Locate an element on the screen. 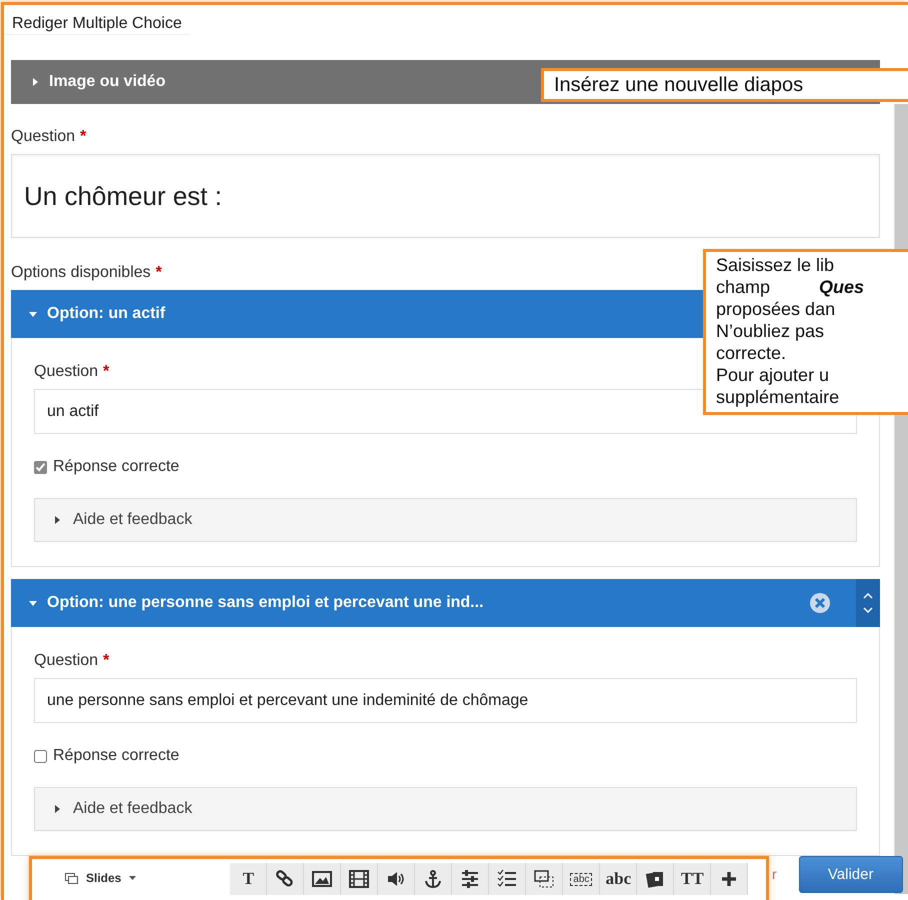  field-label: Options disponibles is located at coordinates (81, 273).